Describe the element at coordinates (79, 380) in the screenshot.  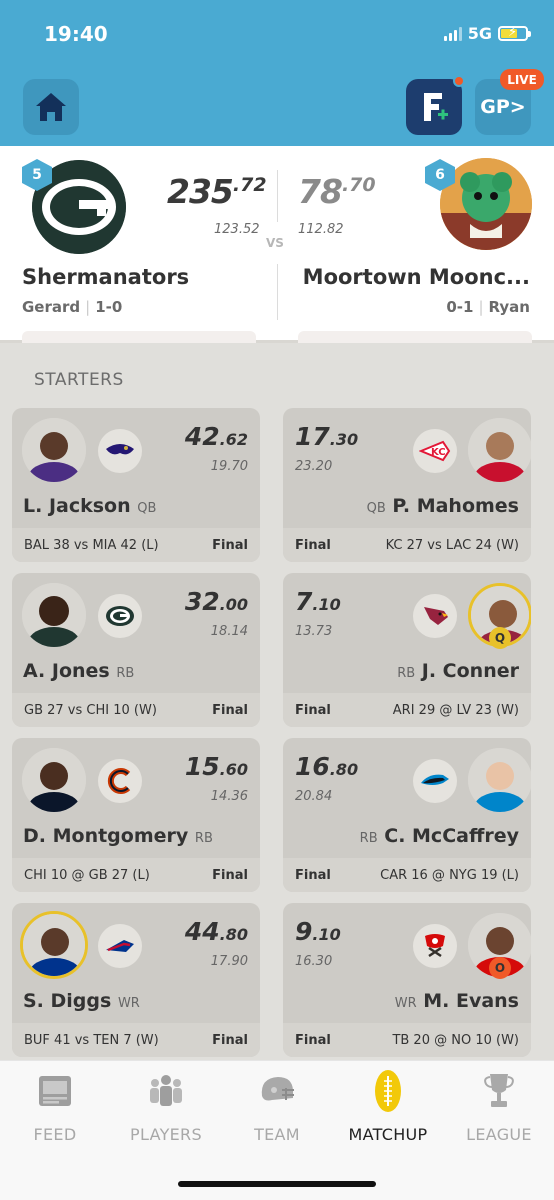
I see `section-title: STARTERS` at that location.